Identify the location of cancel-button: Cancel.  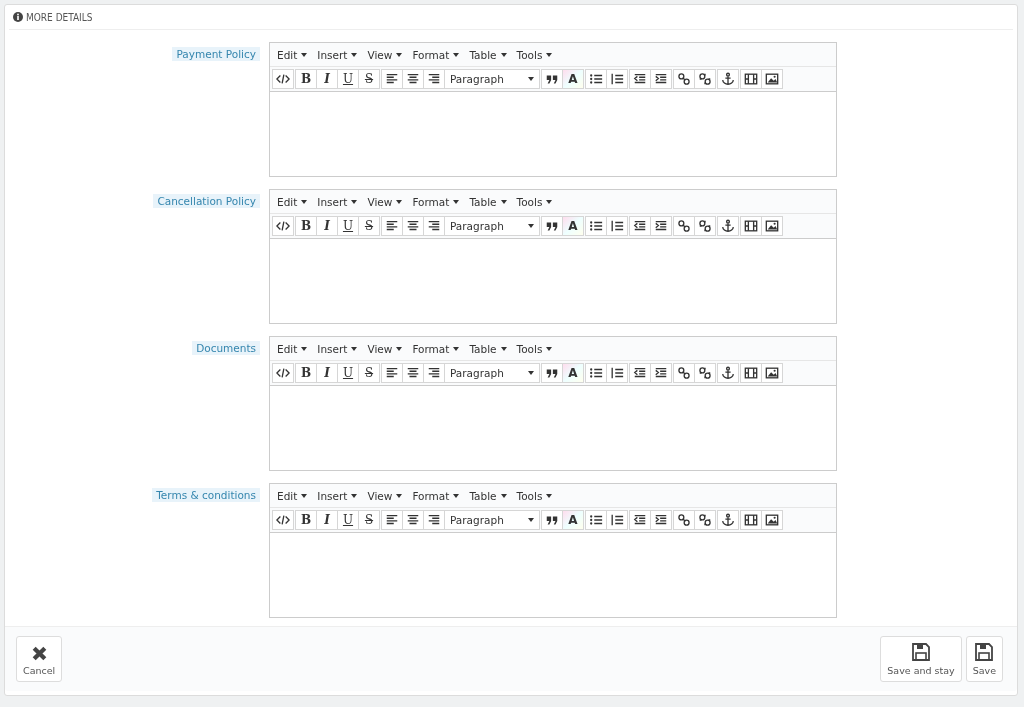
(39, 659).